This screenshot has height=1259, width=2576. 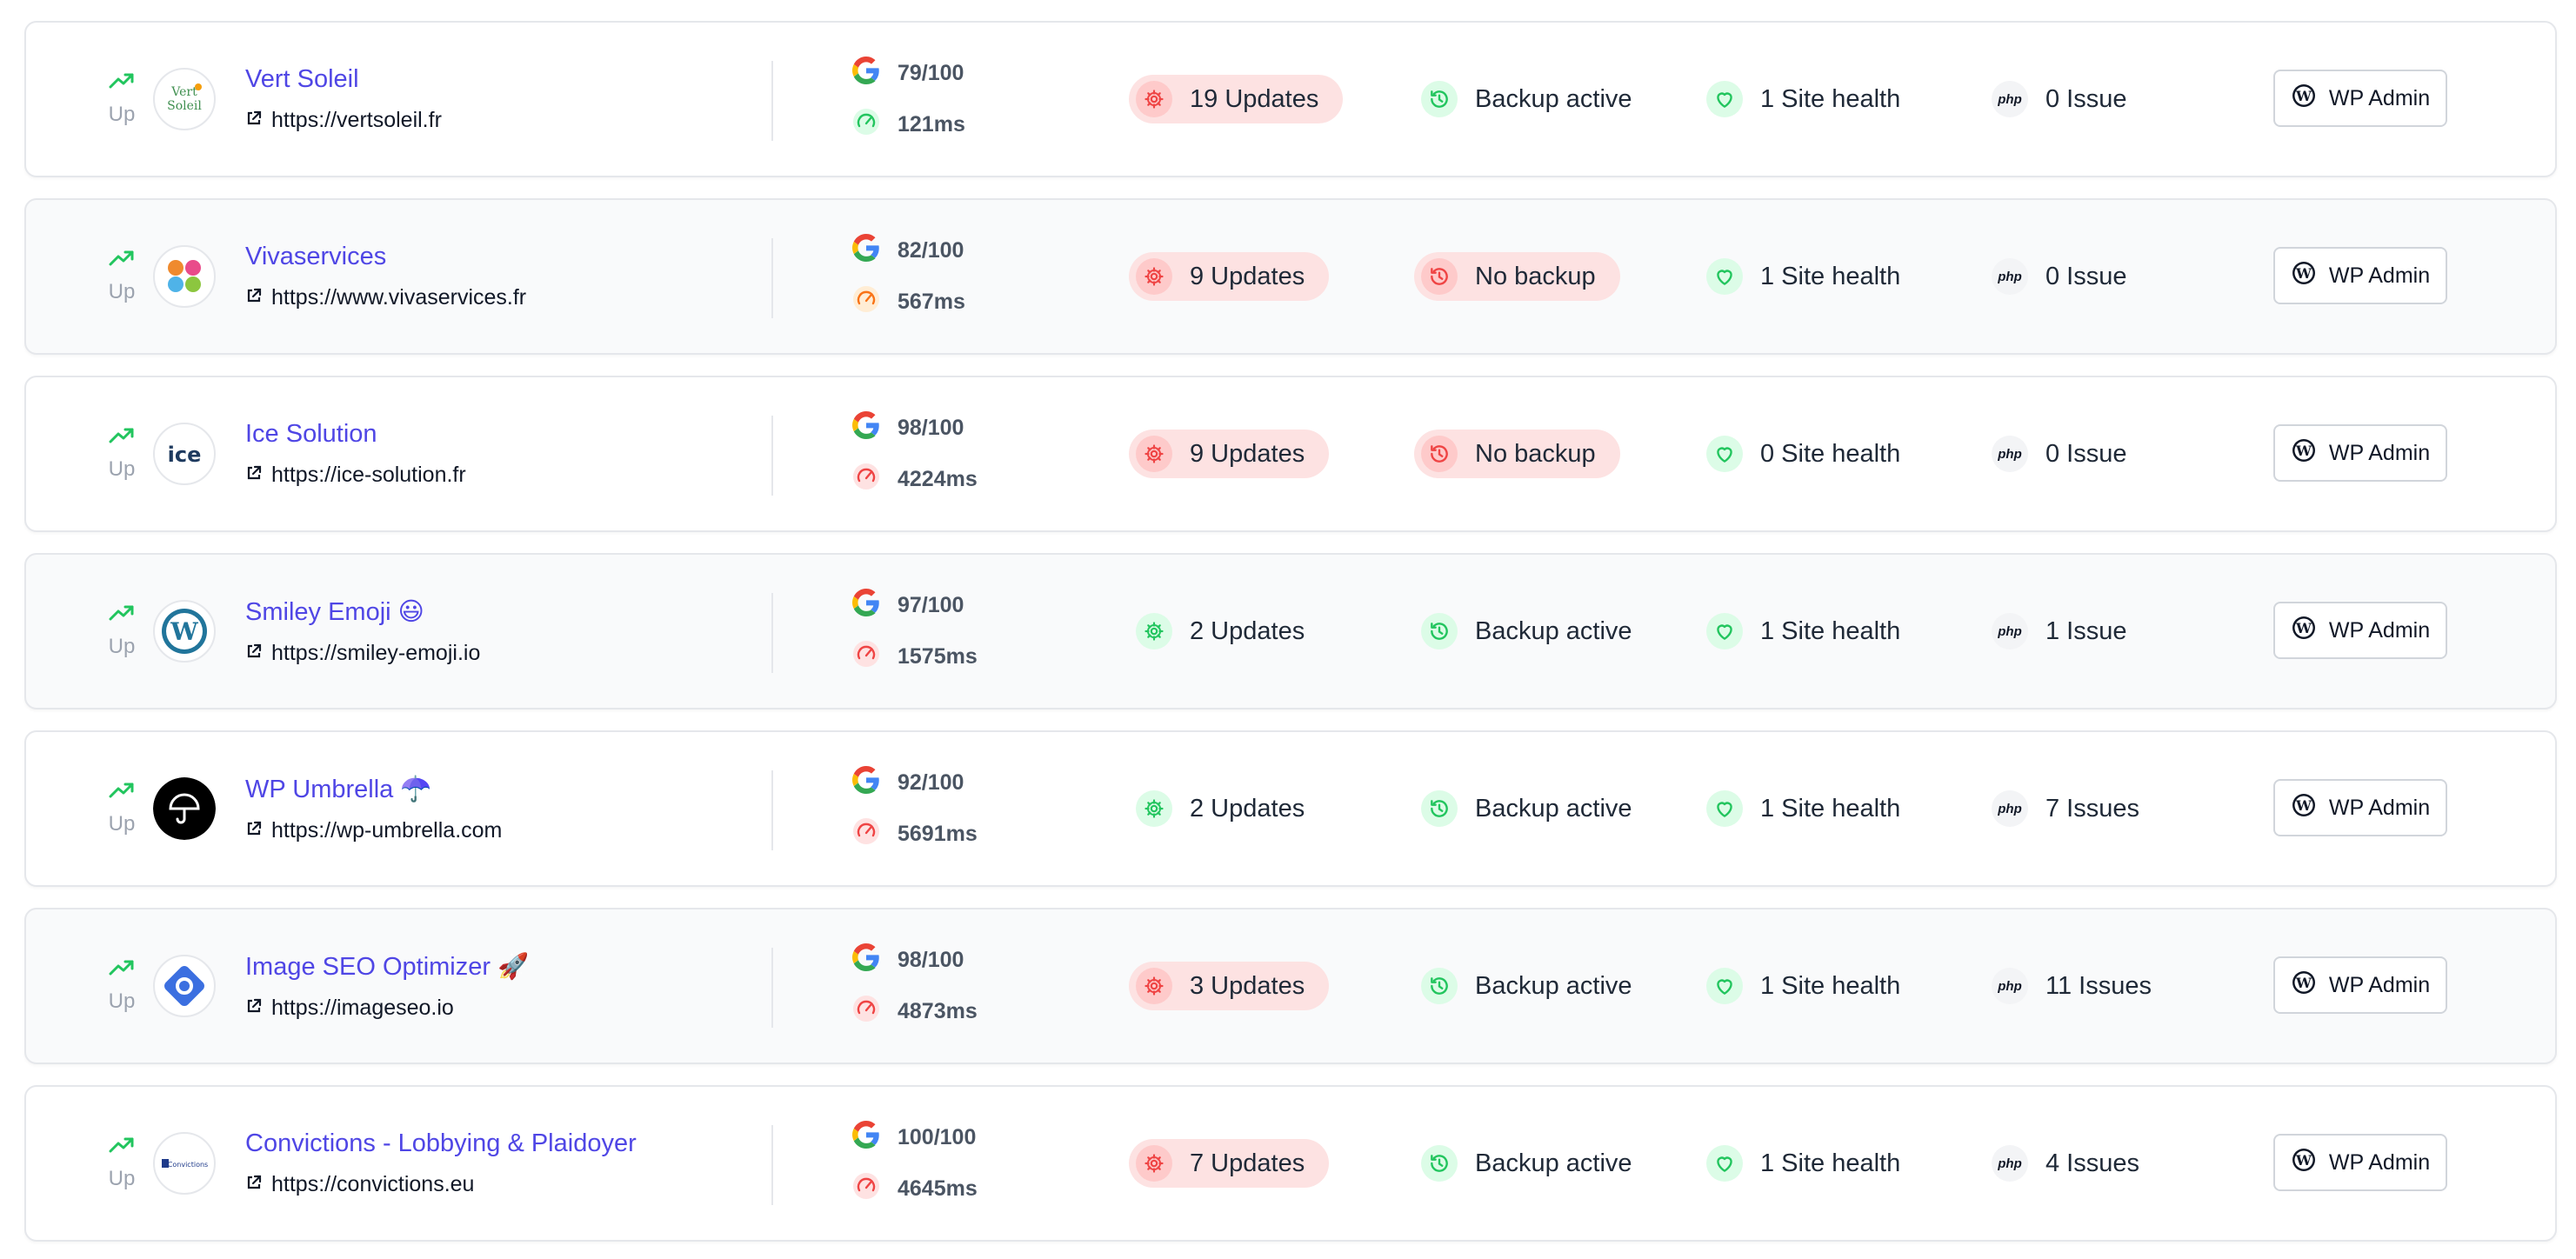 I want to click on site-name-link: Image SEO Optimizer 🚀, so click(x=497, y=967).